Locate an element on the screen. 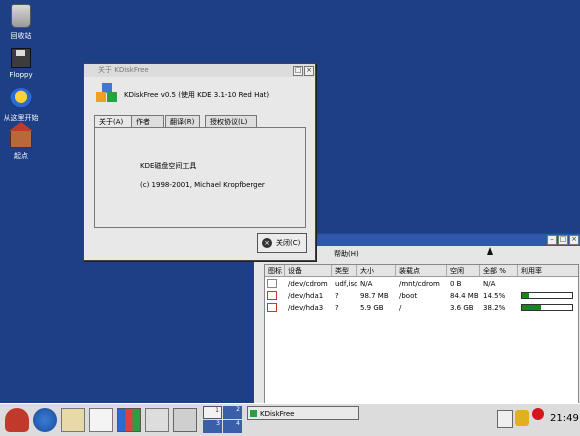 The image size is (580, 436). workspace-2: 2 is located at coordinates (232, 412).